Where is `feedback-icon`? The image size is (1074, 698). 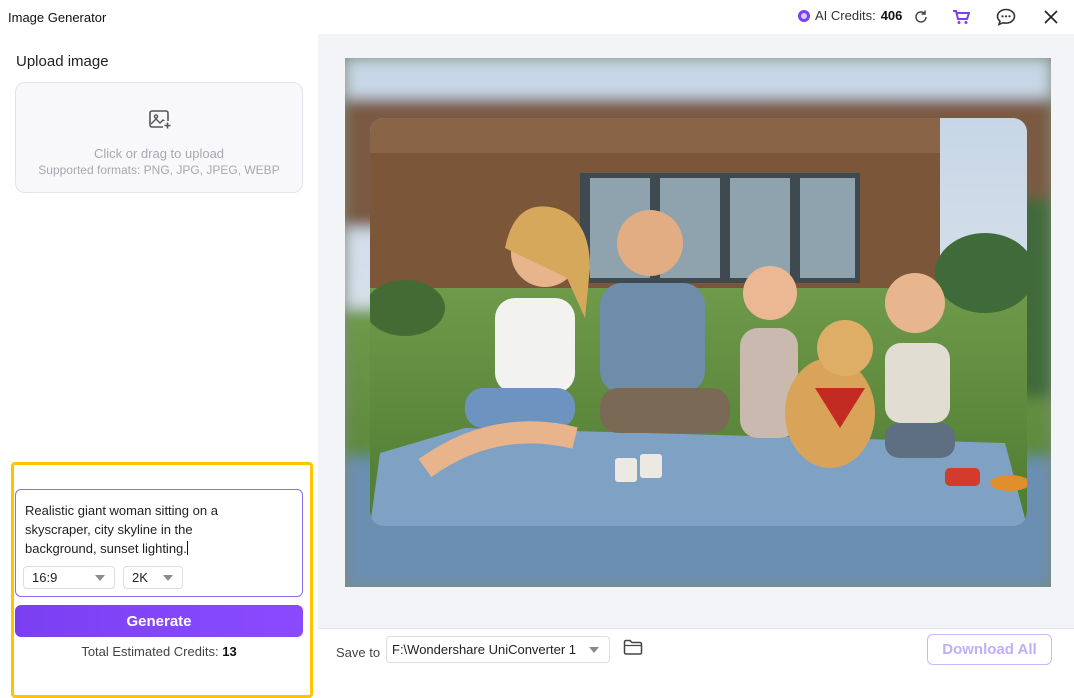 feedback-icon is located at coordinates (1006, 17).